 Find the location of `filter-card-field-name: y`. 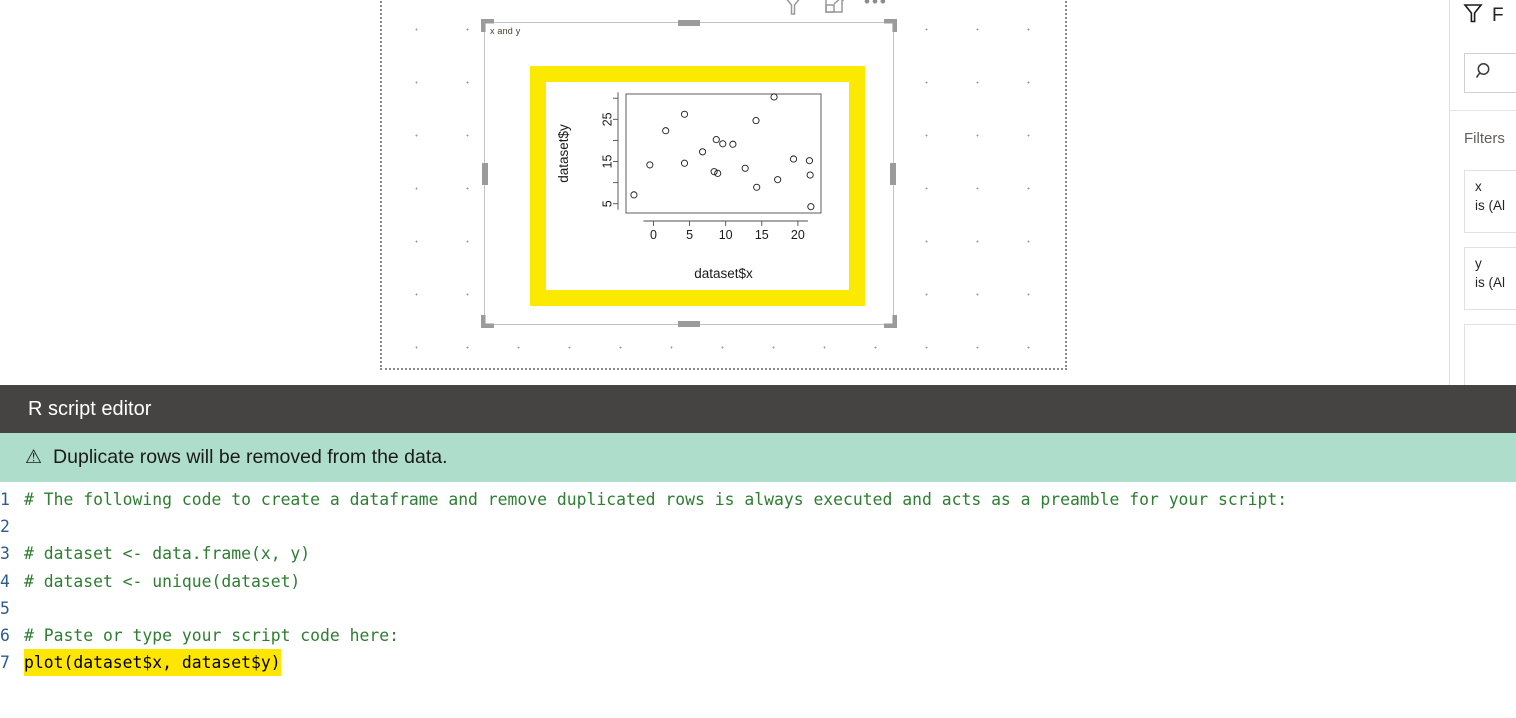

filter-card-field-name: y is located at coordinates (1478, 263).